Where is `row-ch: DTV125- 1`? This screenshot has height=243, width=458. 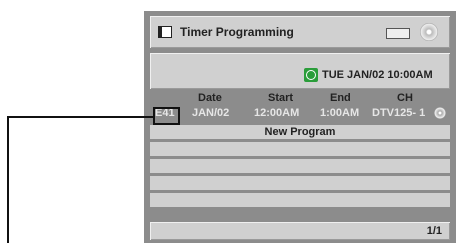
row-ch: DTV125- 1 is located at coordinates (399, 113).